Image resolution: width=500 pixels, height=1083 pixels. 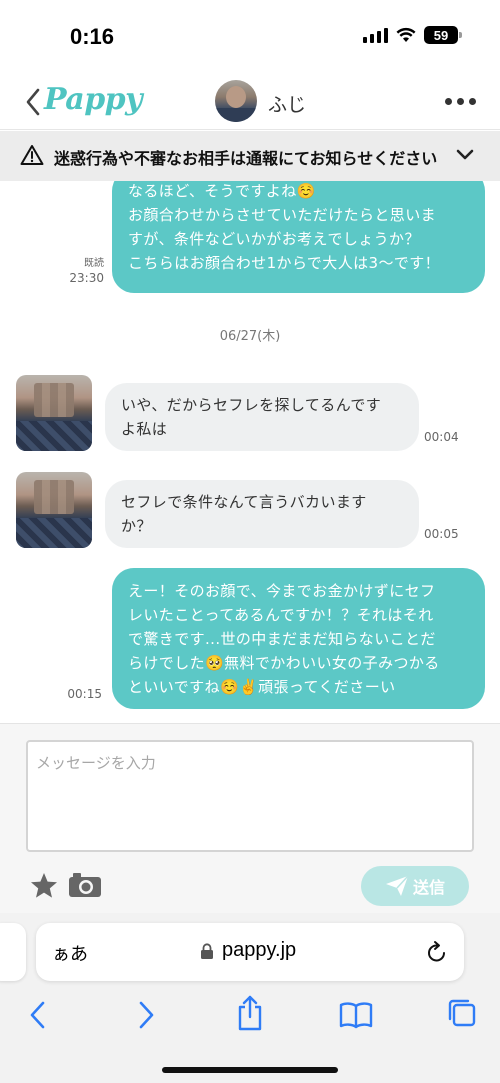 What do you see at coordinates (284, 263) in the screenshot?
I see `message-line: こちらはお顔合わせ1からで大人は3〜です！` at bounding box center [284, 263].